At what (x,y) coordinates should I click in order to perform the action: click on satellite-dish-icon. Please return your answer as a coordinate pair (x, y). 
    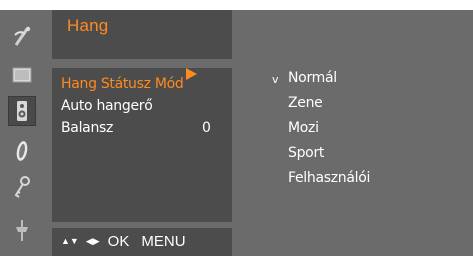
    Looking at the image, I should click on (22, 36).